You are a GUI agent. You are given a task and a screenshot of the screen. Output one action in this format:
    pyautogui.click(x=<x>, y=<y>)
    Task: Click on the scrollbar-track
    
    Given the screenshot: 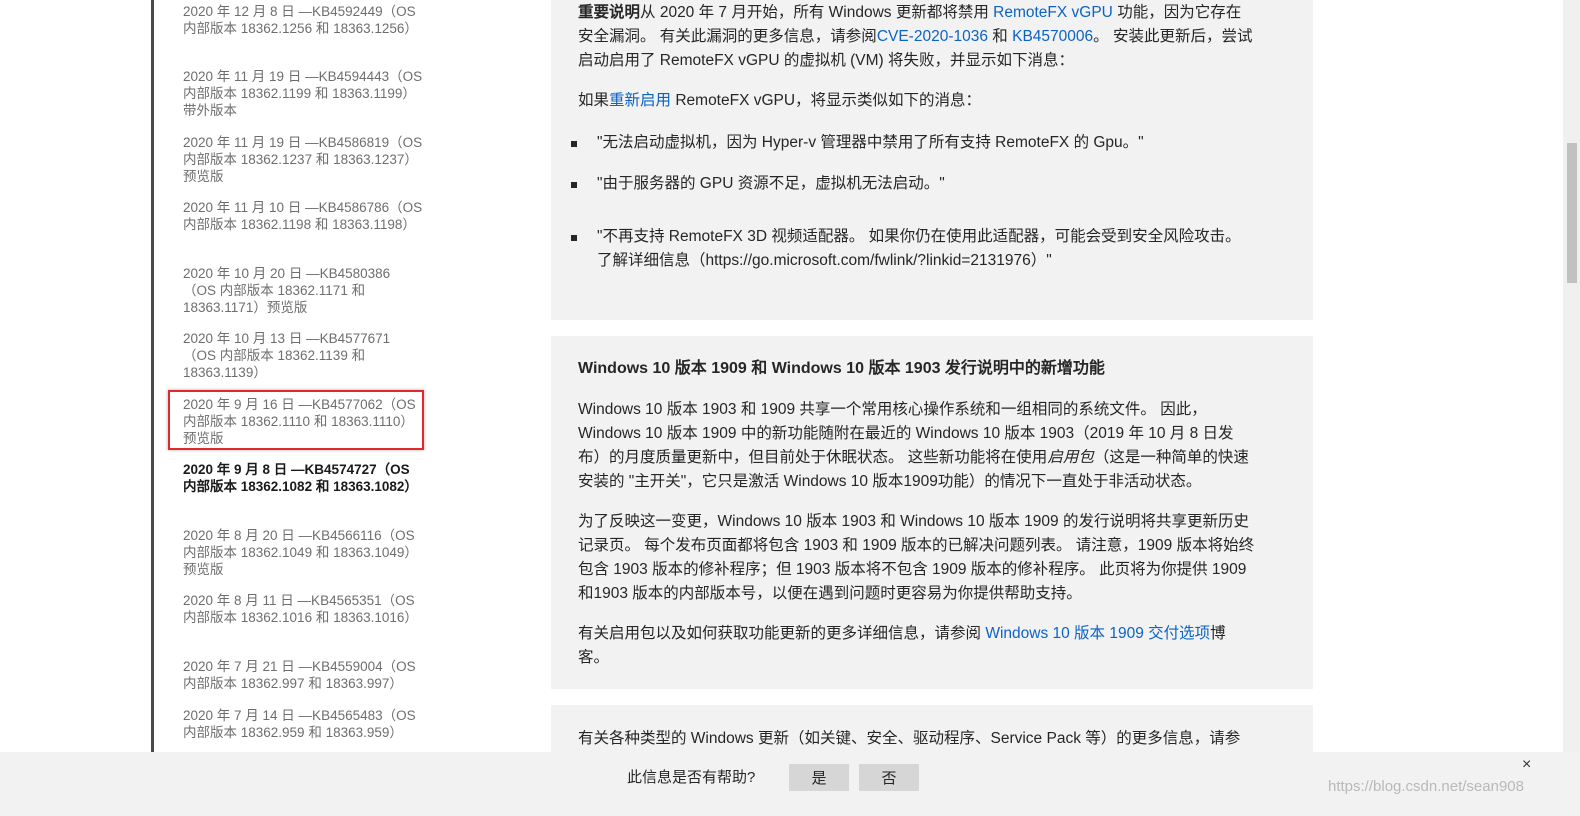 What is the action you would take?
    pyautogui.click(x=1571, y=376)
    